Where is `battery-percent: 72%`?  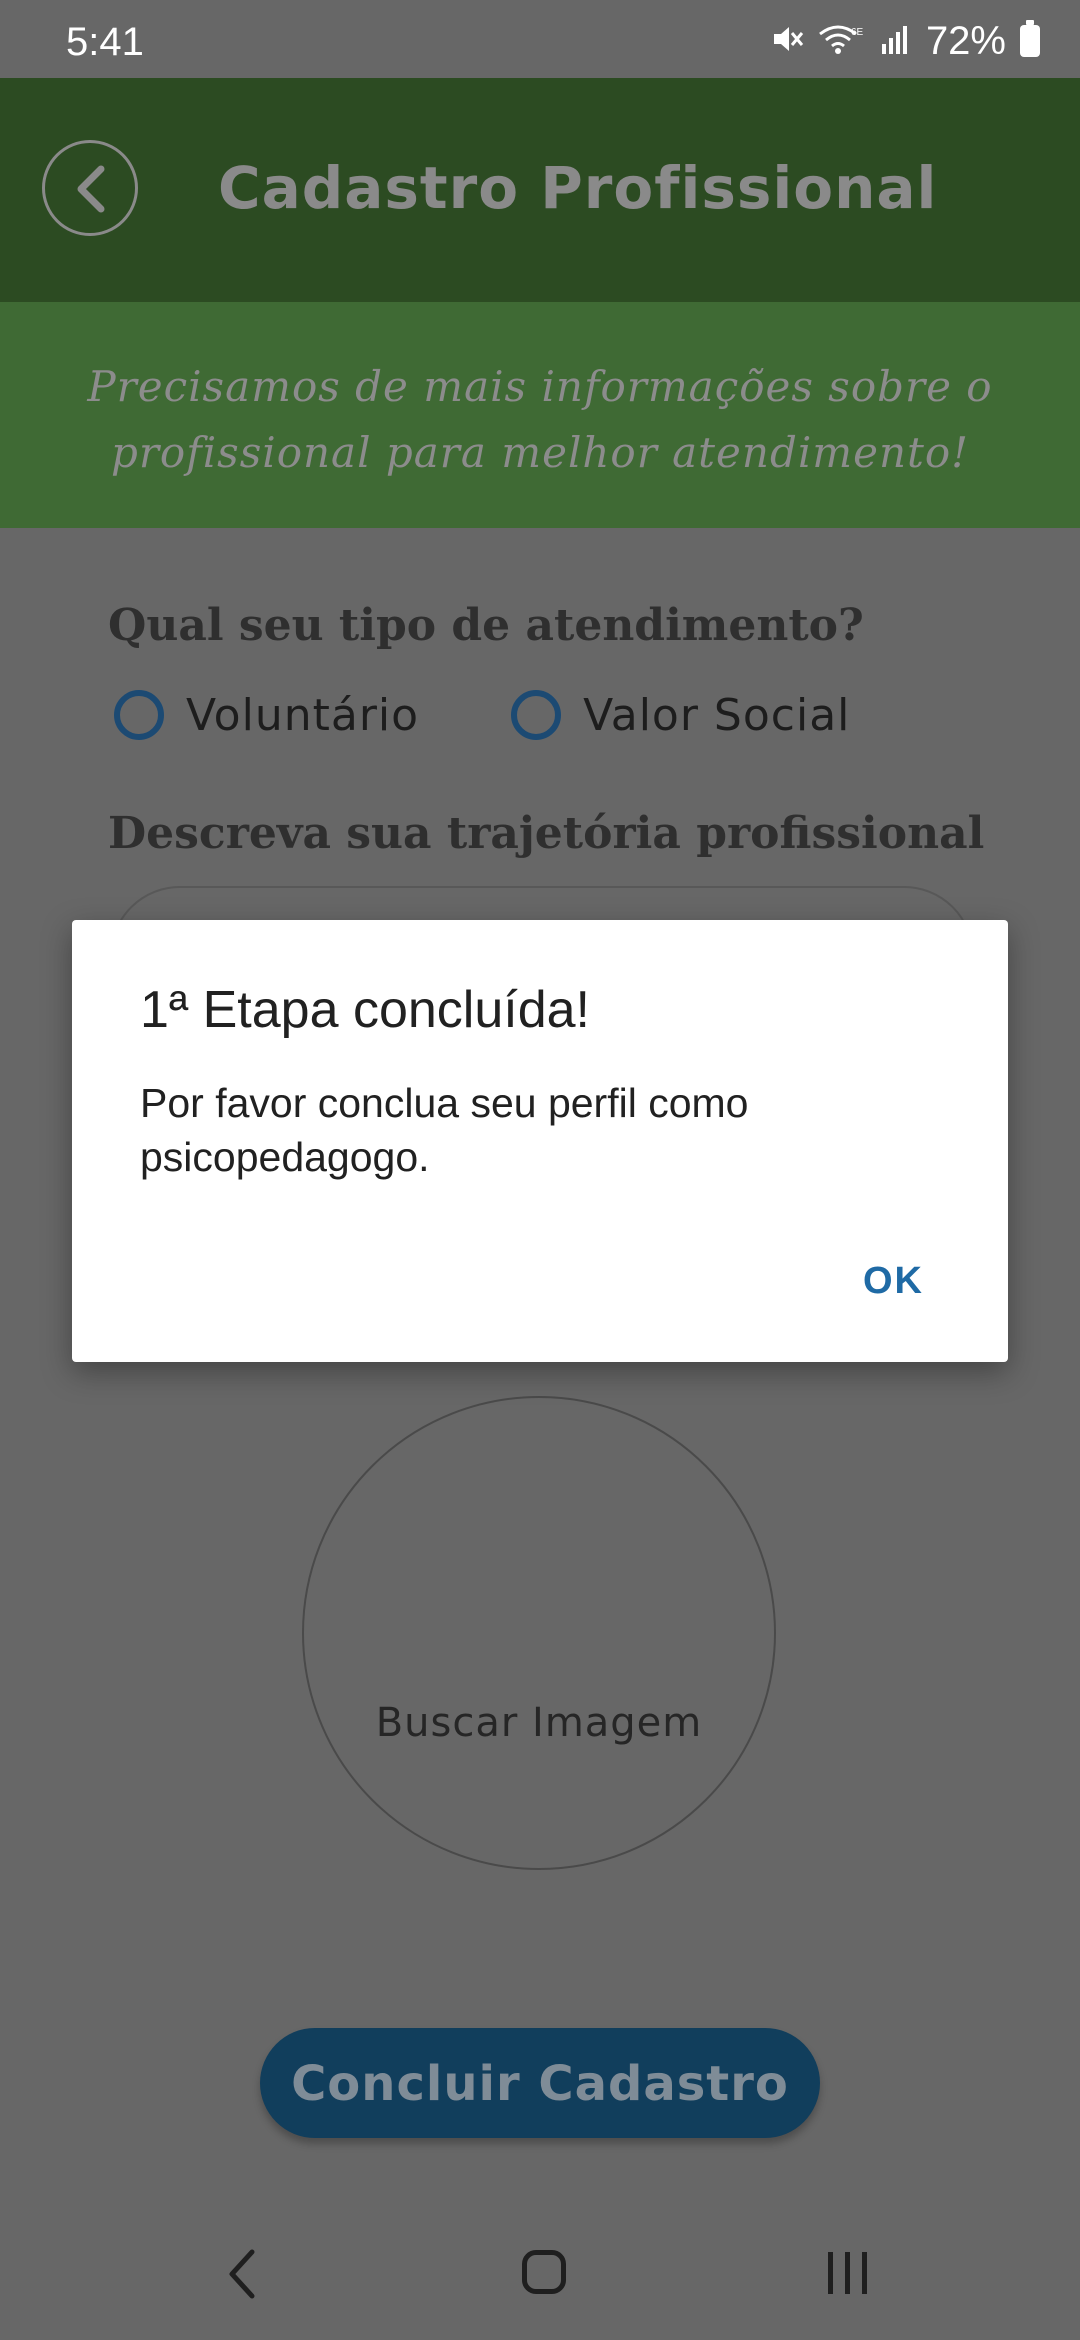 battery-percent: 72% is located at coordinates (965, 40).